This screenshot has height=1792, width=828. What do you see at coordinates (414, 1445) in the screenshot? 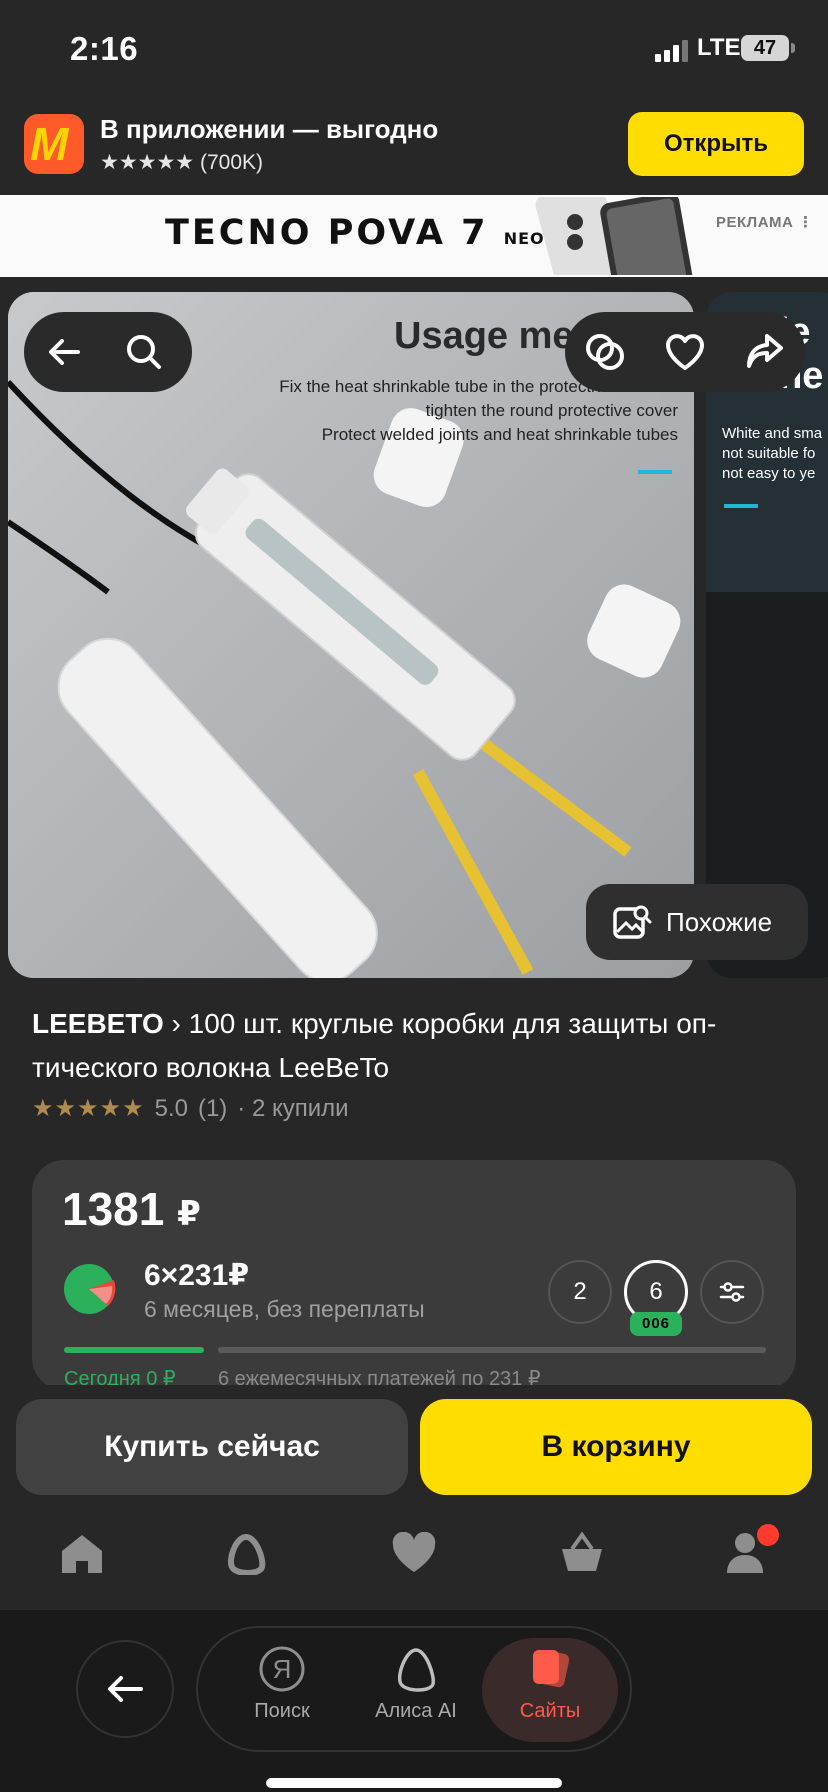
I see `purchase-action-bar: Купить сейчас В корзину` at bounding box center [414, 1445].